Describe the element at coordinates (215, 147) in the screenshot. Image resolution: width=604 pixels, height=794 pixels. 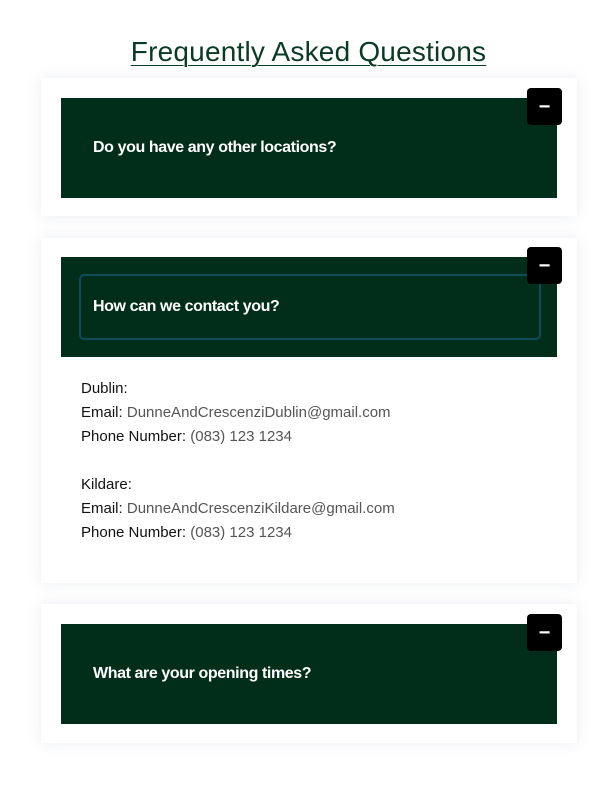
I see `faq-question-text: Do you have any other locations?` at that location.